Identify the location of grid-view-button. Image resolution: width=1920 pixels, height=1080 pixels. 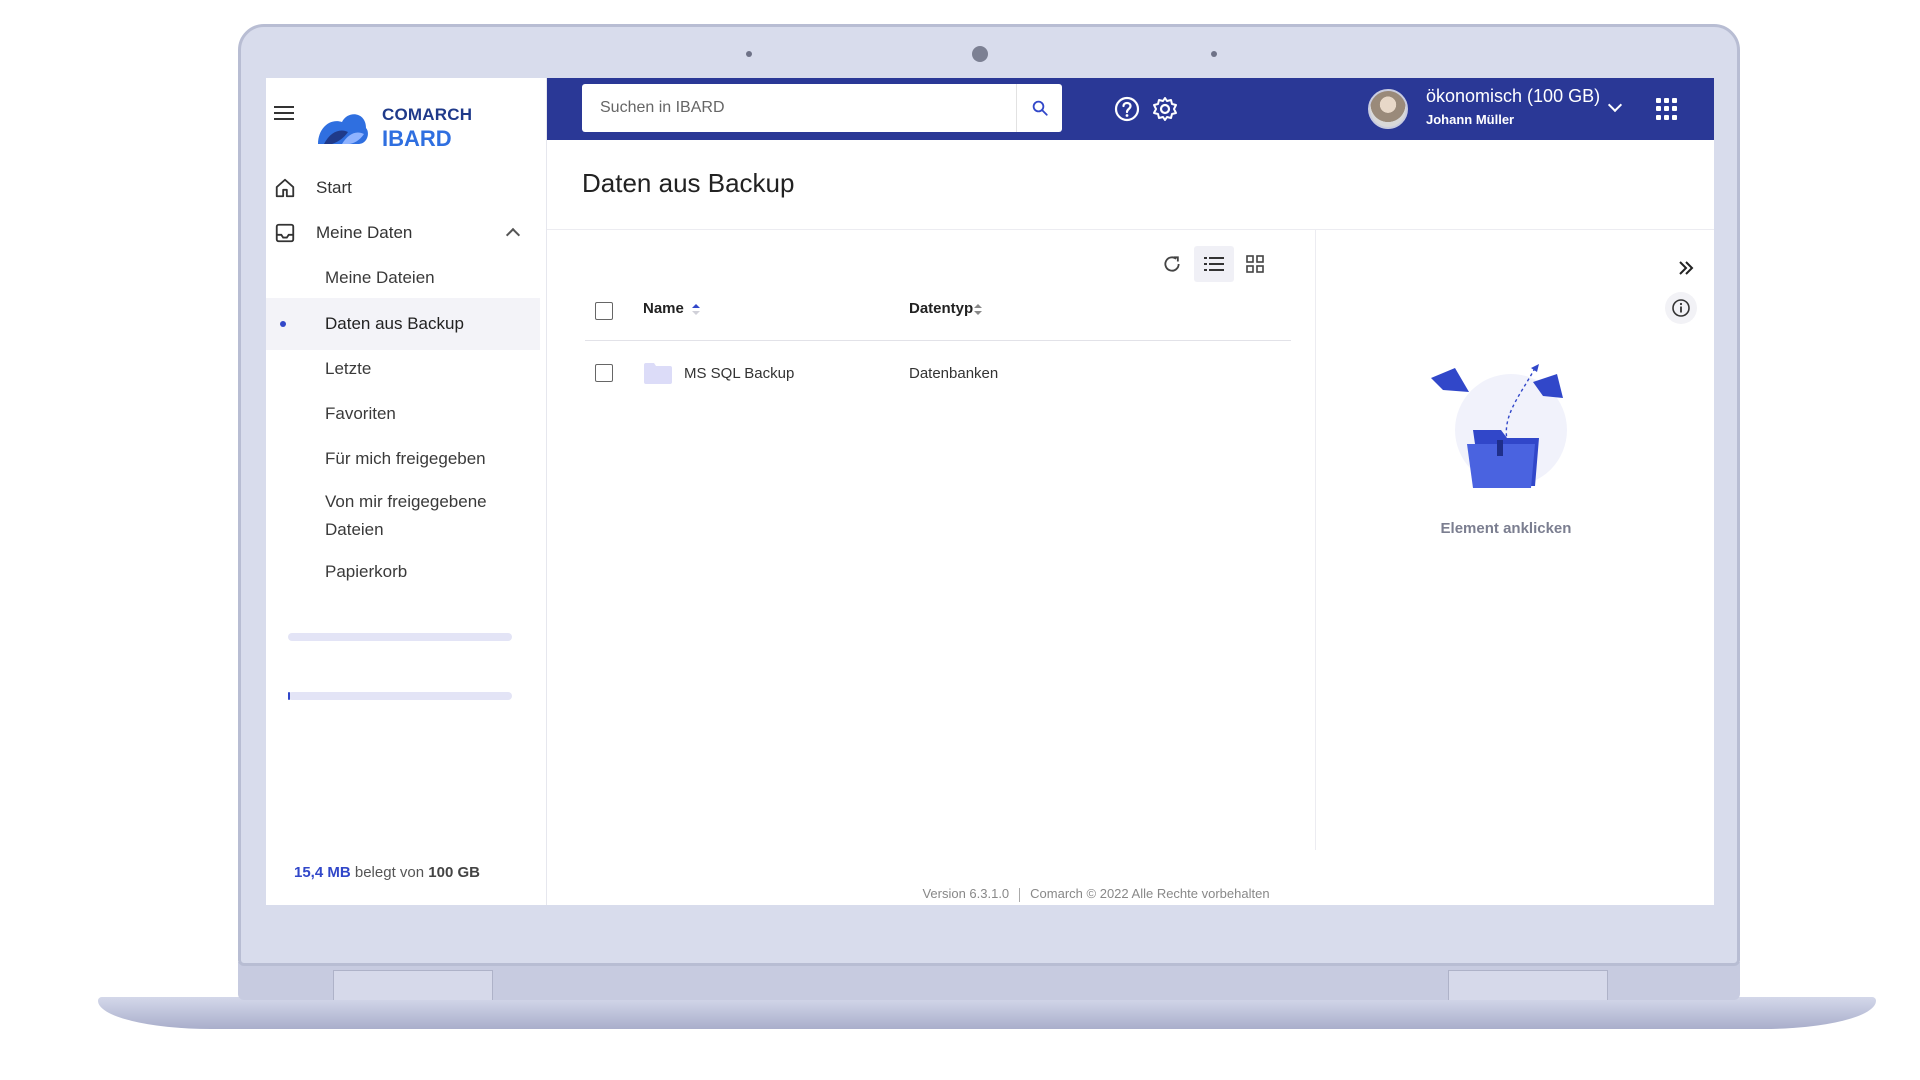
(1255, 264).